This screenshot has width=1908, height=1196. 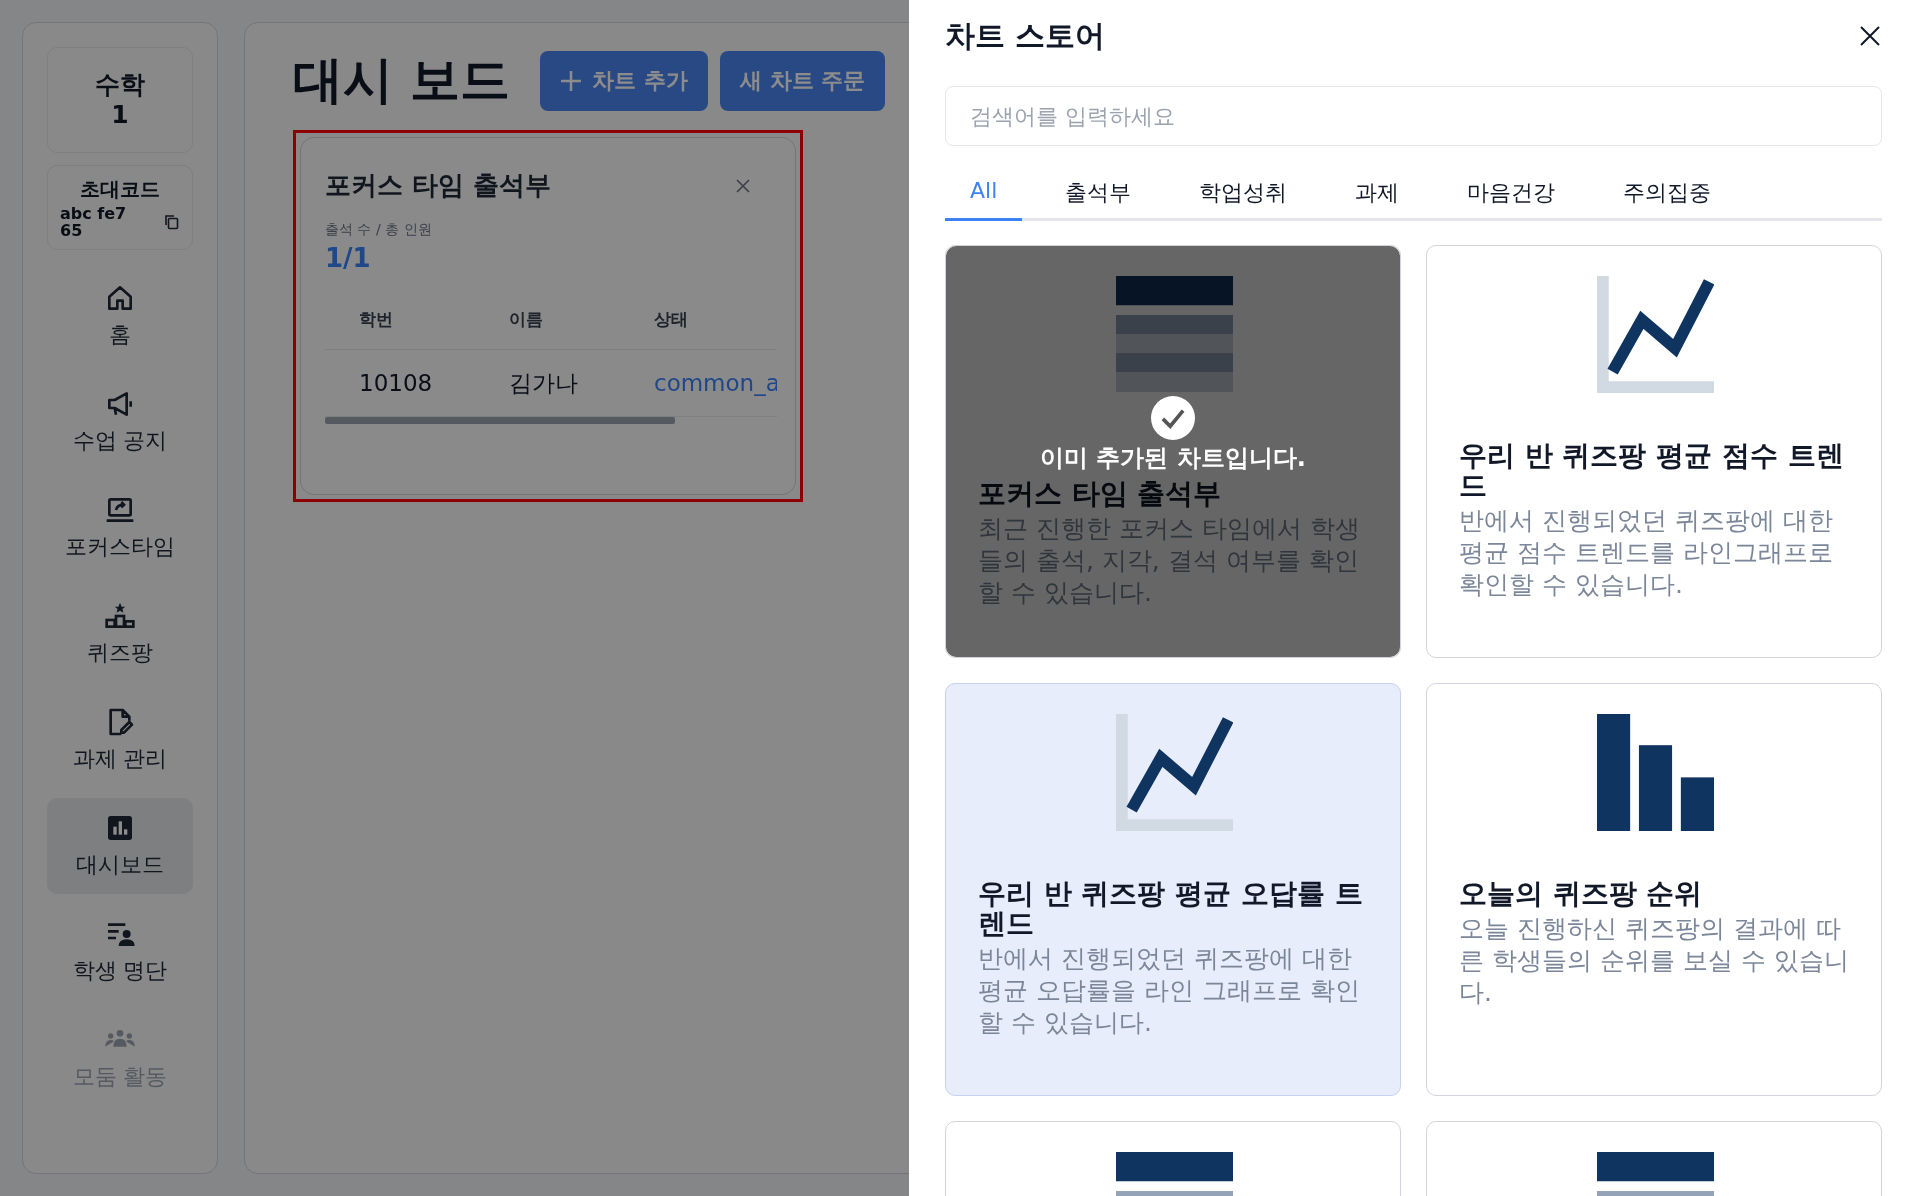 What do you see at coordinates (120, 422) in the screenshot?
I see `nav-item: 수업 공지` at bounding box center [120, 422].